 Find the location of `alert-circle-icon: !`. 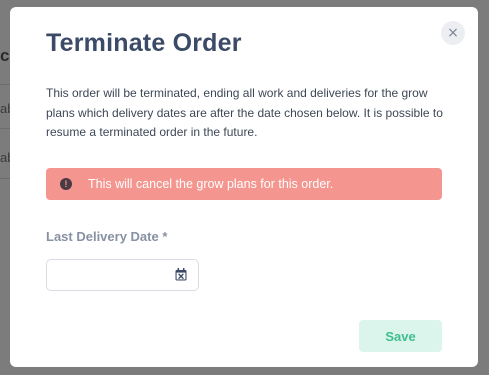

alert-circle-icon: ! is located at coordinates (66, 184).